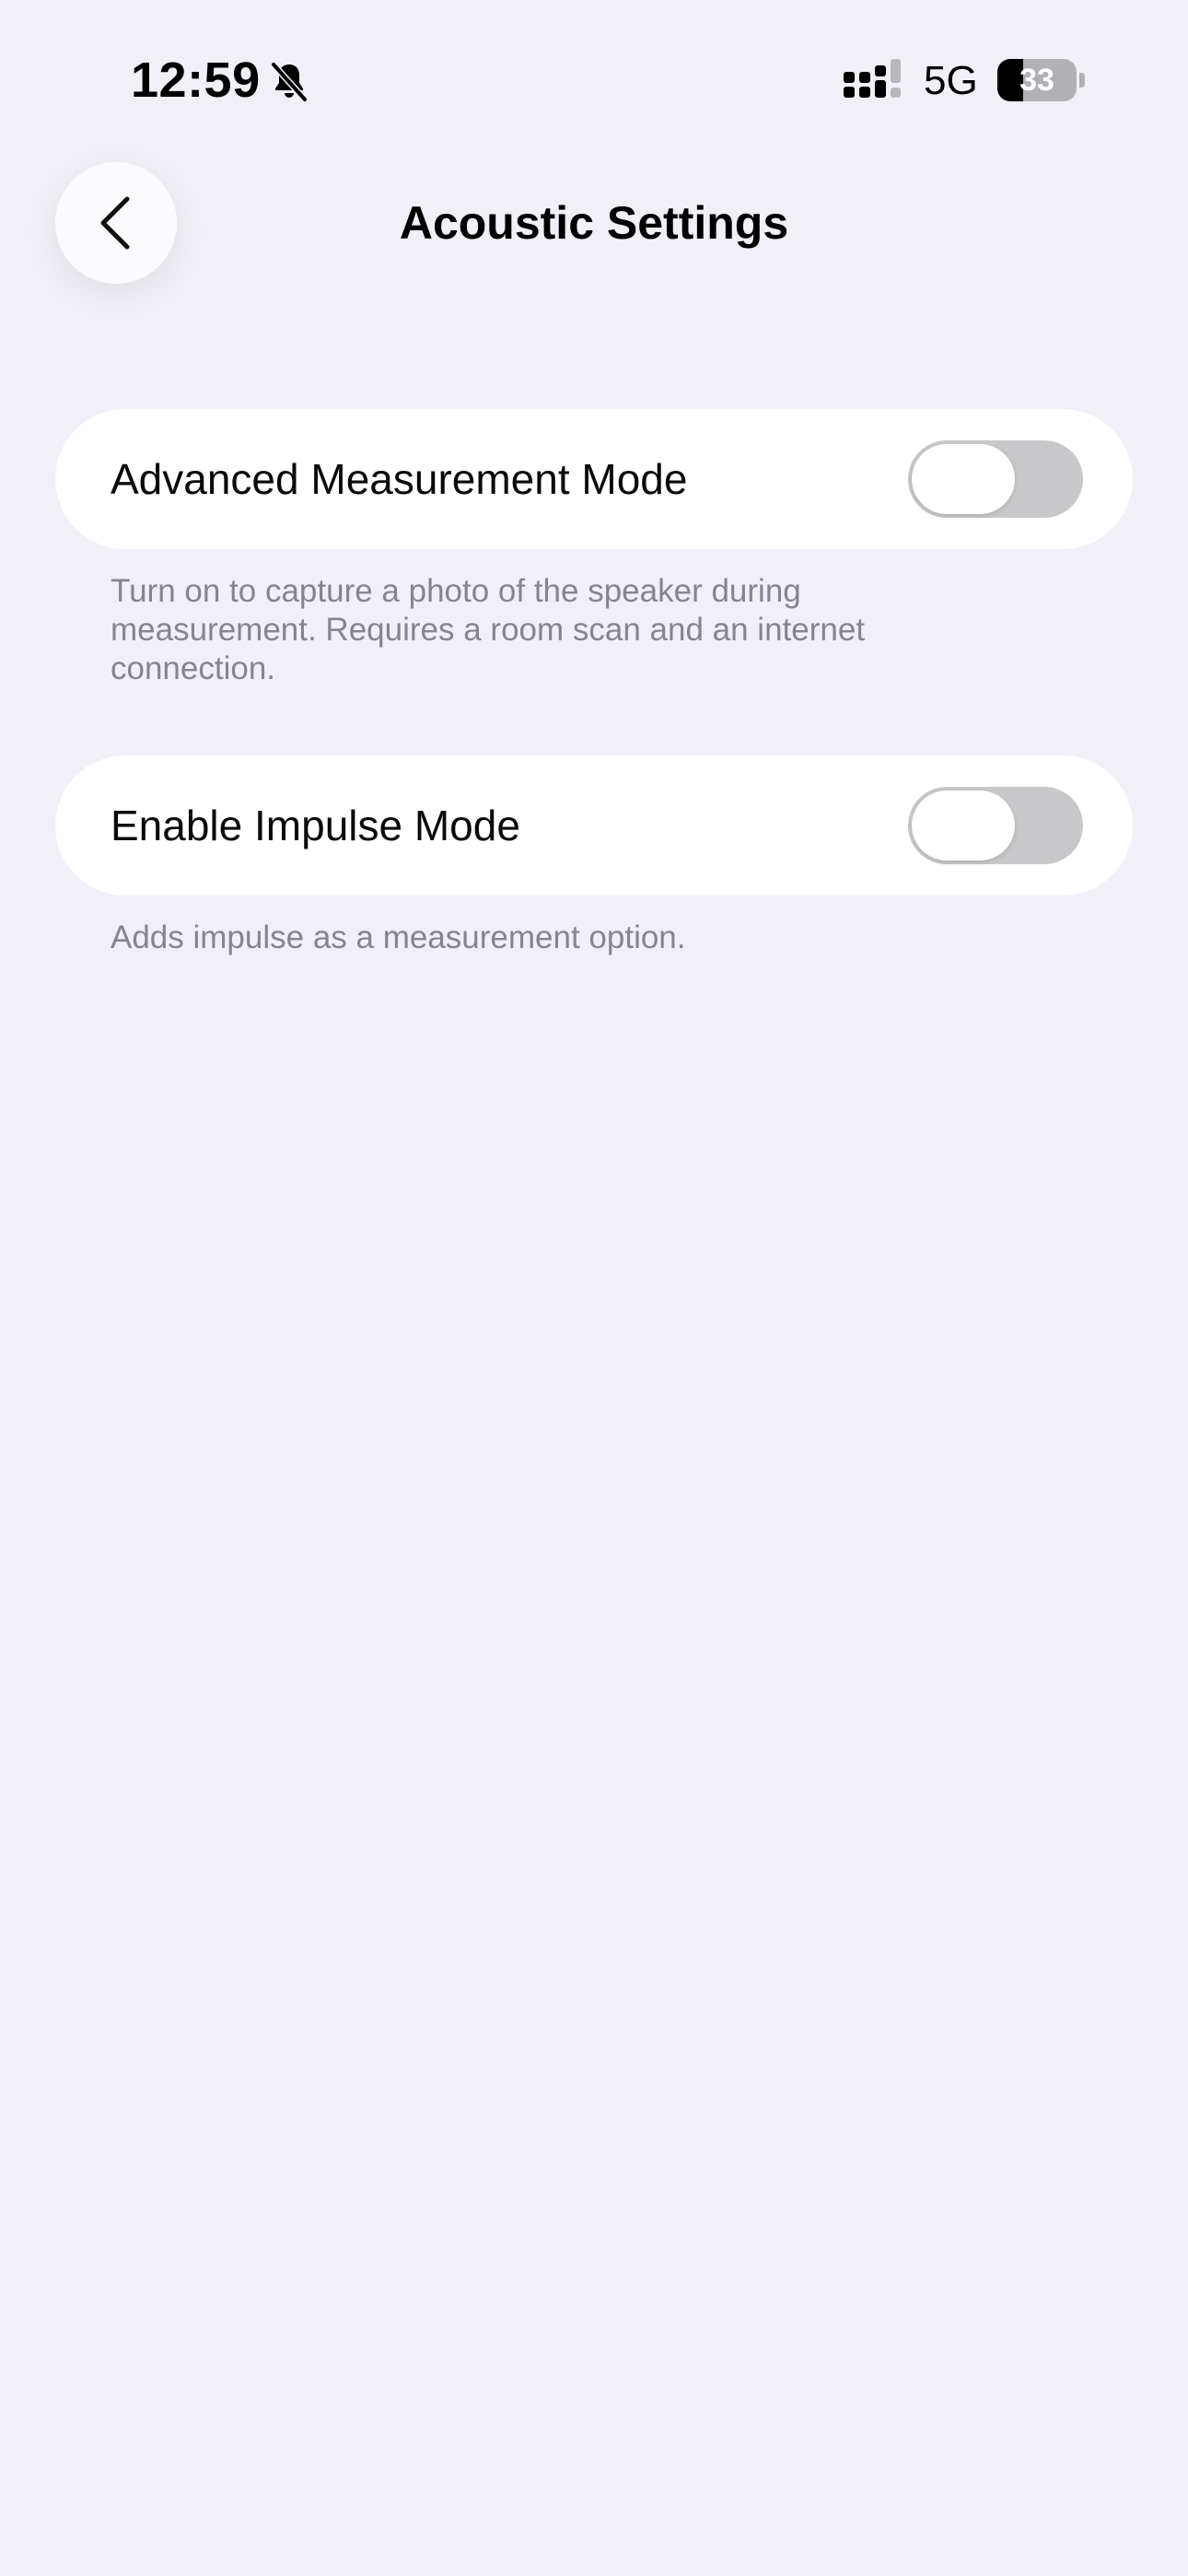 Image resolution: width=1188 pixels, height=2576 pixels. I want to click on setting-card-impulse-mode: Enable Impulse Mode, so click(594, 825).